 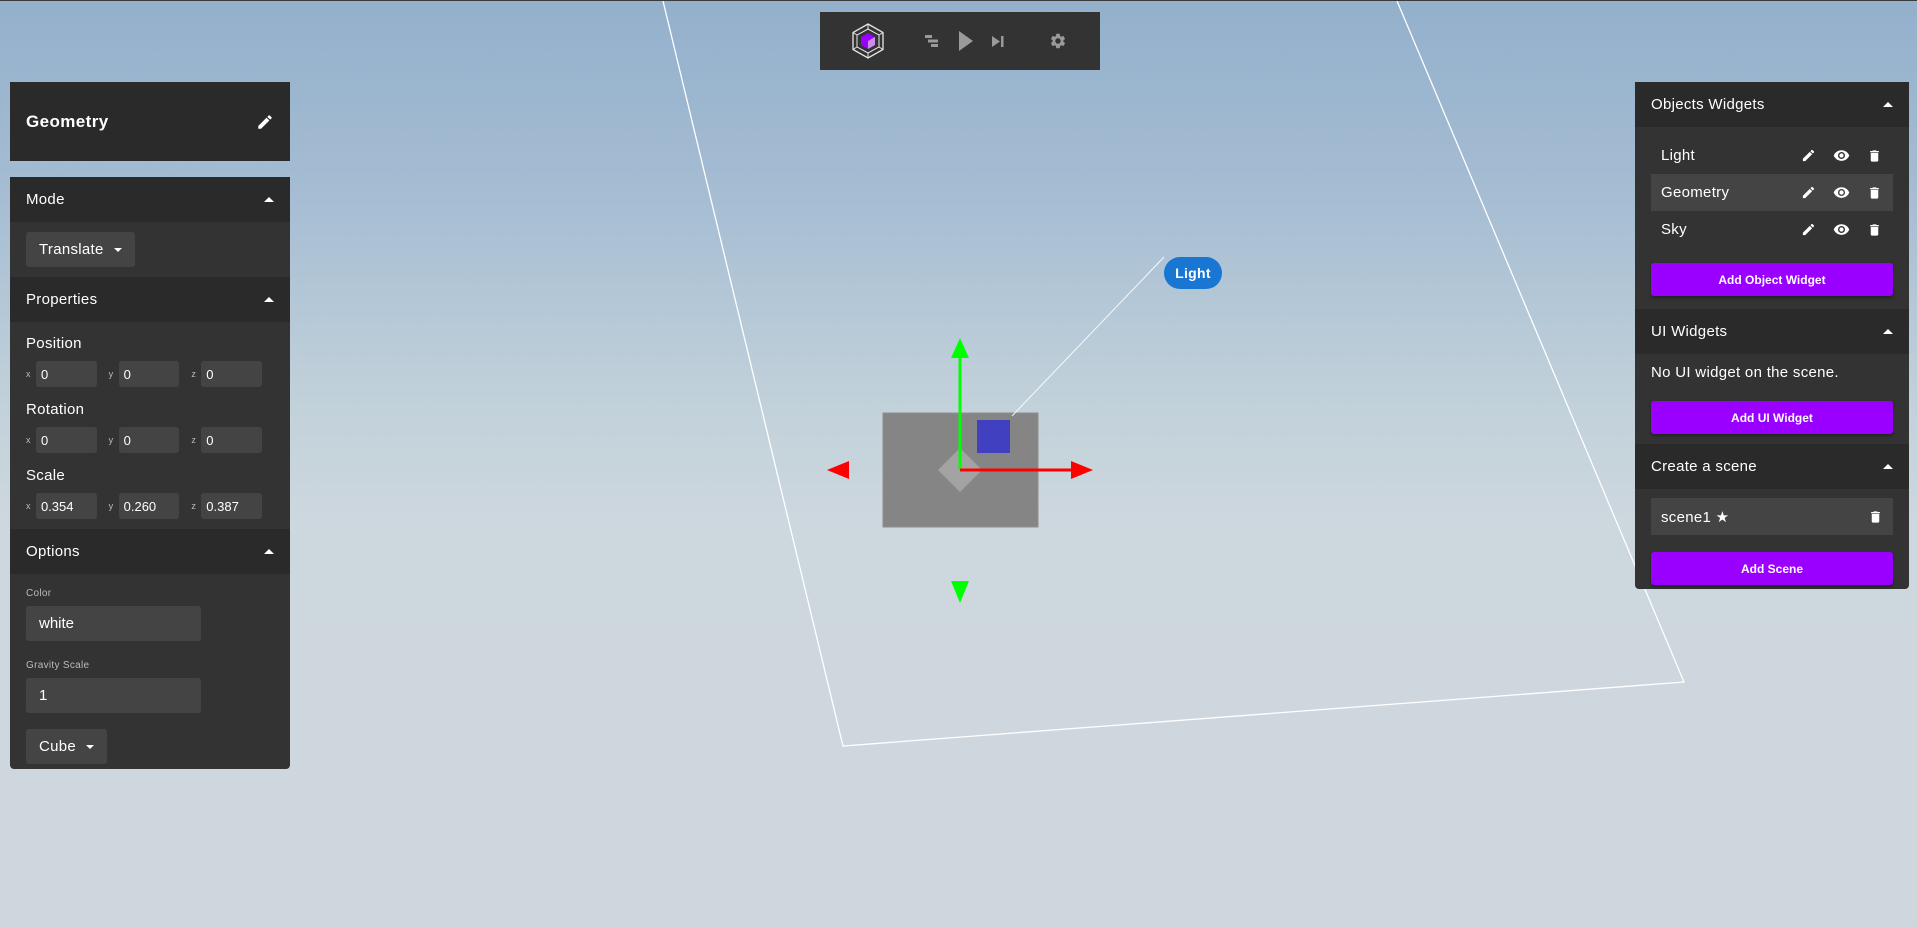 What do you see at coordinates (46, 475) in the screenshot?
I see `scale-label: Scale` at bounding box center [46, 475].